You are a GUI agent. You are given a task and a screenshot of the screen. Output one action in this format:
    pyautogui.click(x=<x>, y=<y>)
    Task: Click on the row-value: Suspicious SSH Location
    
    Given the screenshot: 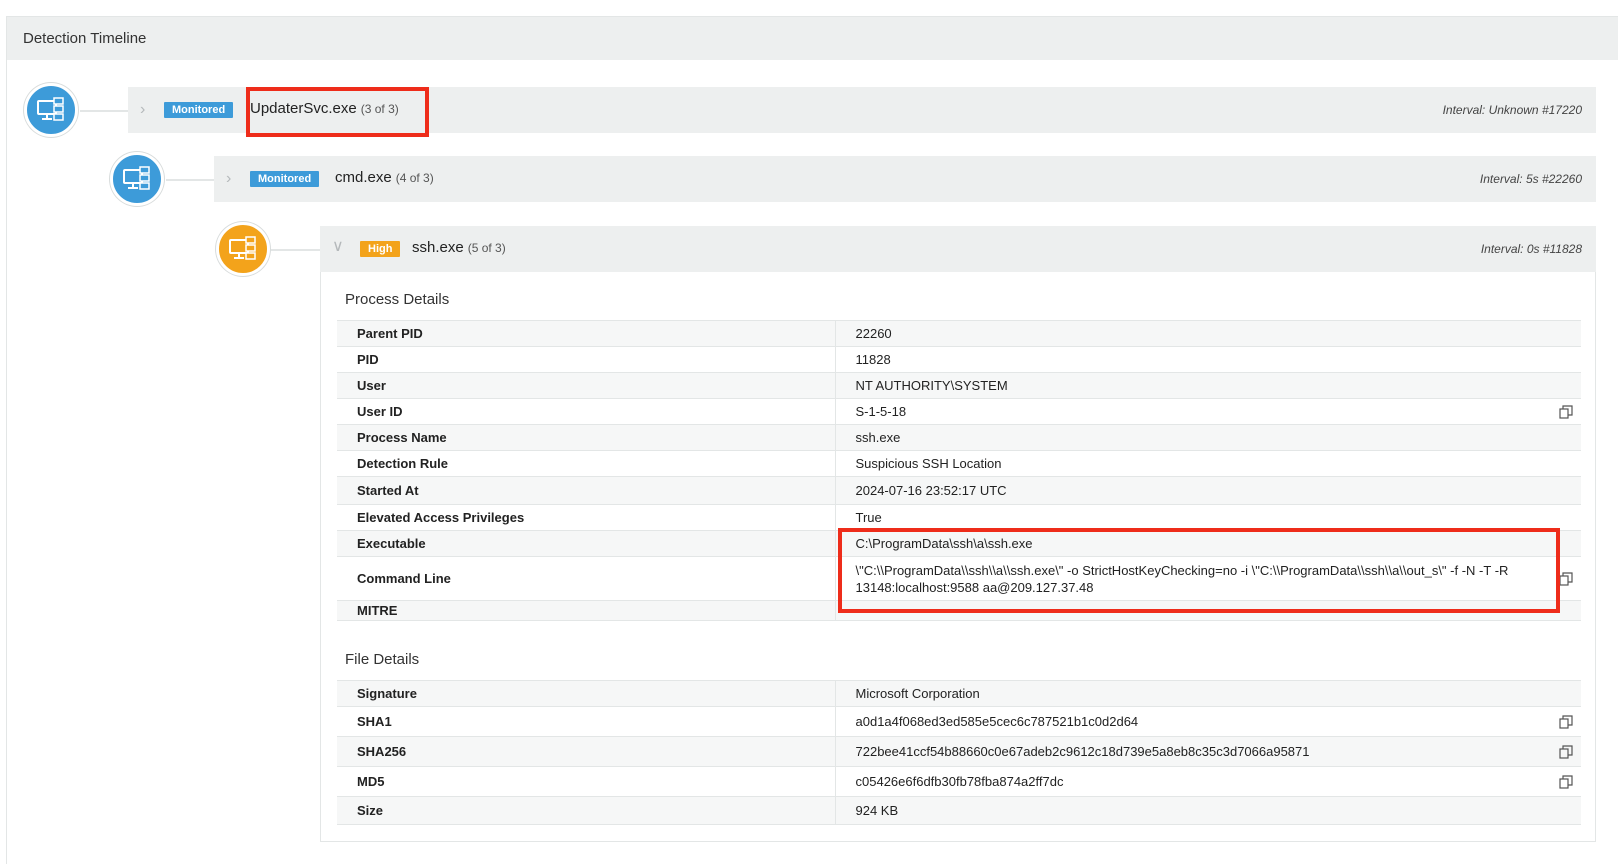 What is the action you would take?
    pyautogui.click(x=1208, y=463)
    